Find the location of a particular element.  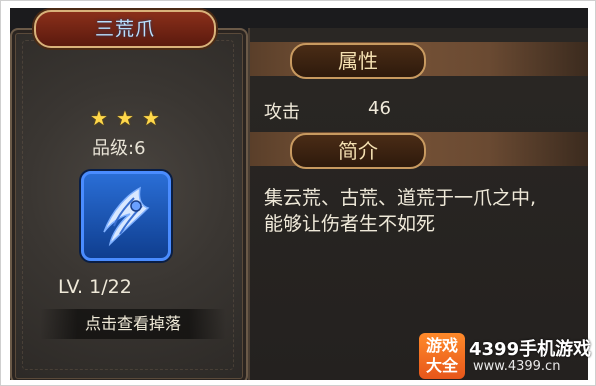

item-title-plate: 三荒爪 is located at coordinates (125, 29).